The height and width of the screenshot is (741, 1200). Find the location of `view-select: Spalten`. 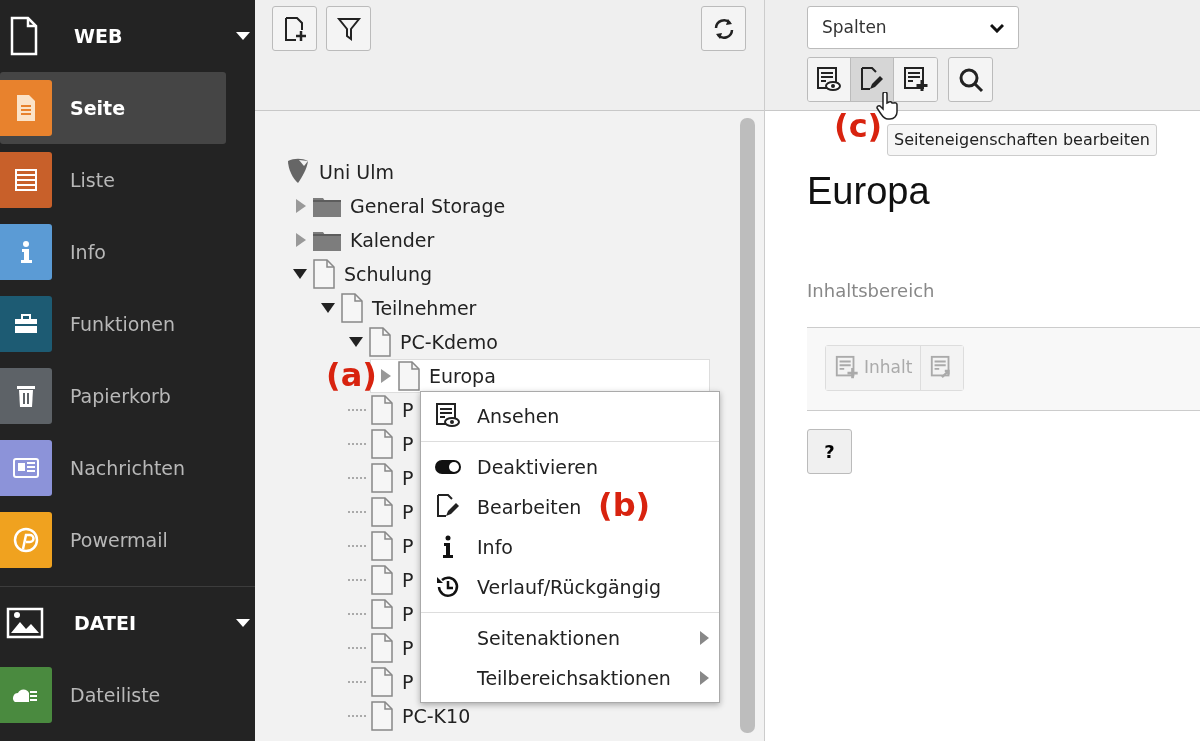

view-select: Spalten is located at coordinates (913, 27).